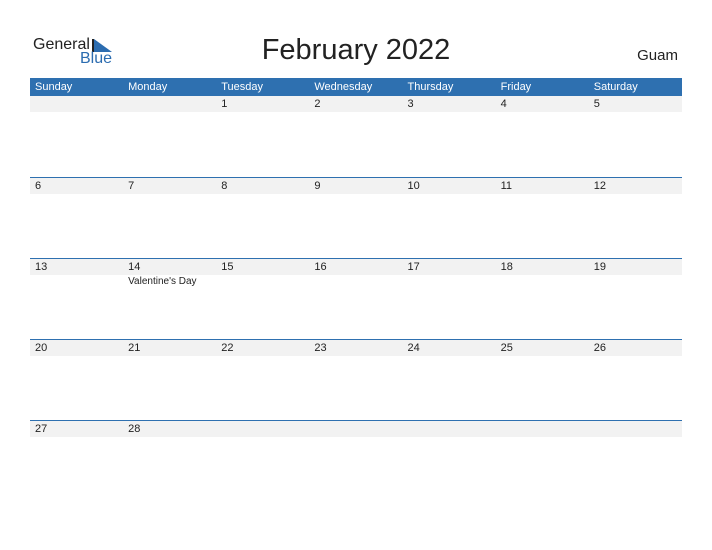  What do you see at coordinates (516, 87) in the screenshot?
I see `weekday-friday: Friday` at bounding box center [516, 87].